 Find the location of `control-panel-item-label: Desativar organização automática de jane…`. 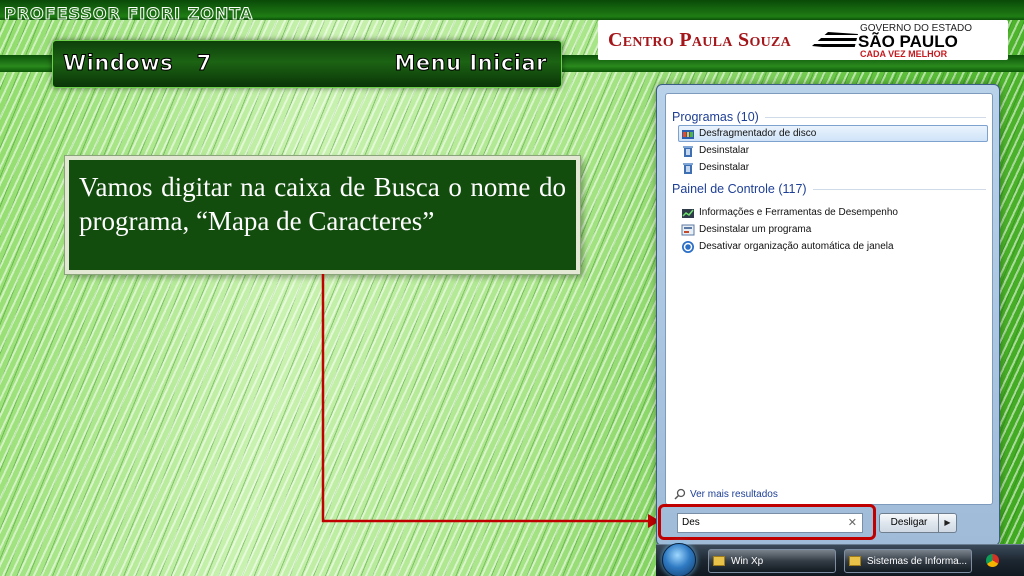

control-panel-item-label: Desativar organização automática de jane… is located at coordinates (796, 246).